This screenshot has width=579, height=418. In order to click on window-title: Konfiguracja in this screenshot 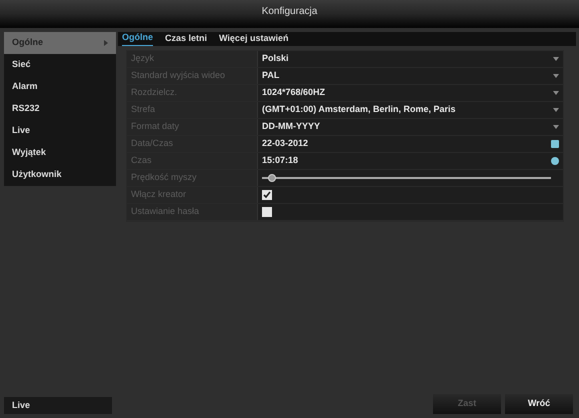, I will do `click(290, 12)`.